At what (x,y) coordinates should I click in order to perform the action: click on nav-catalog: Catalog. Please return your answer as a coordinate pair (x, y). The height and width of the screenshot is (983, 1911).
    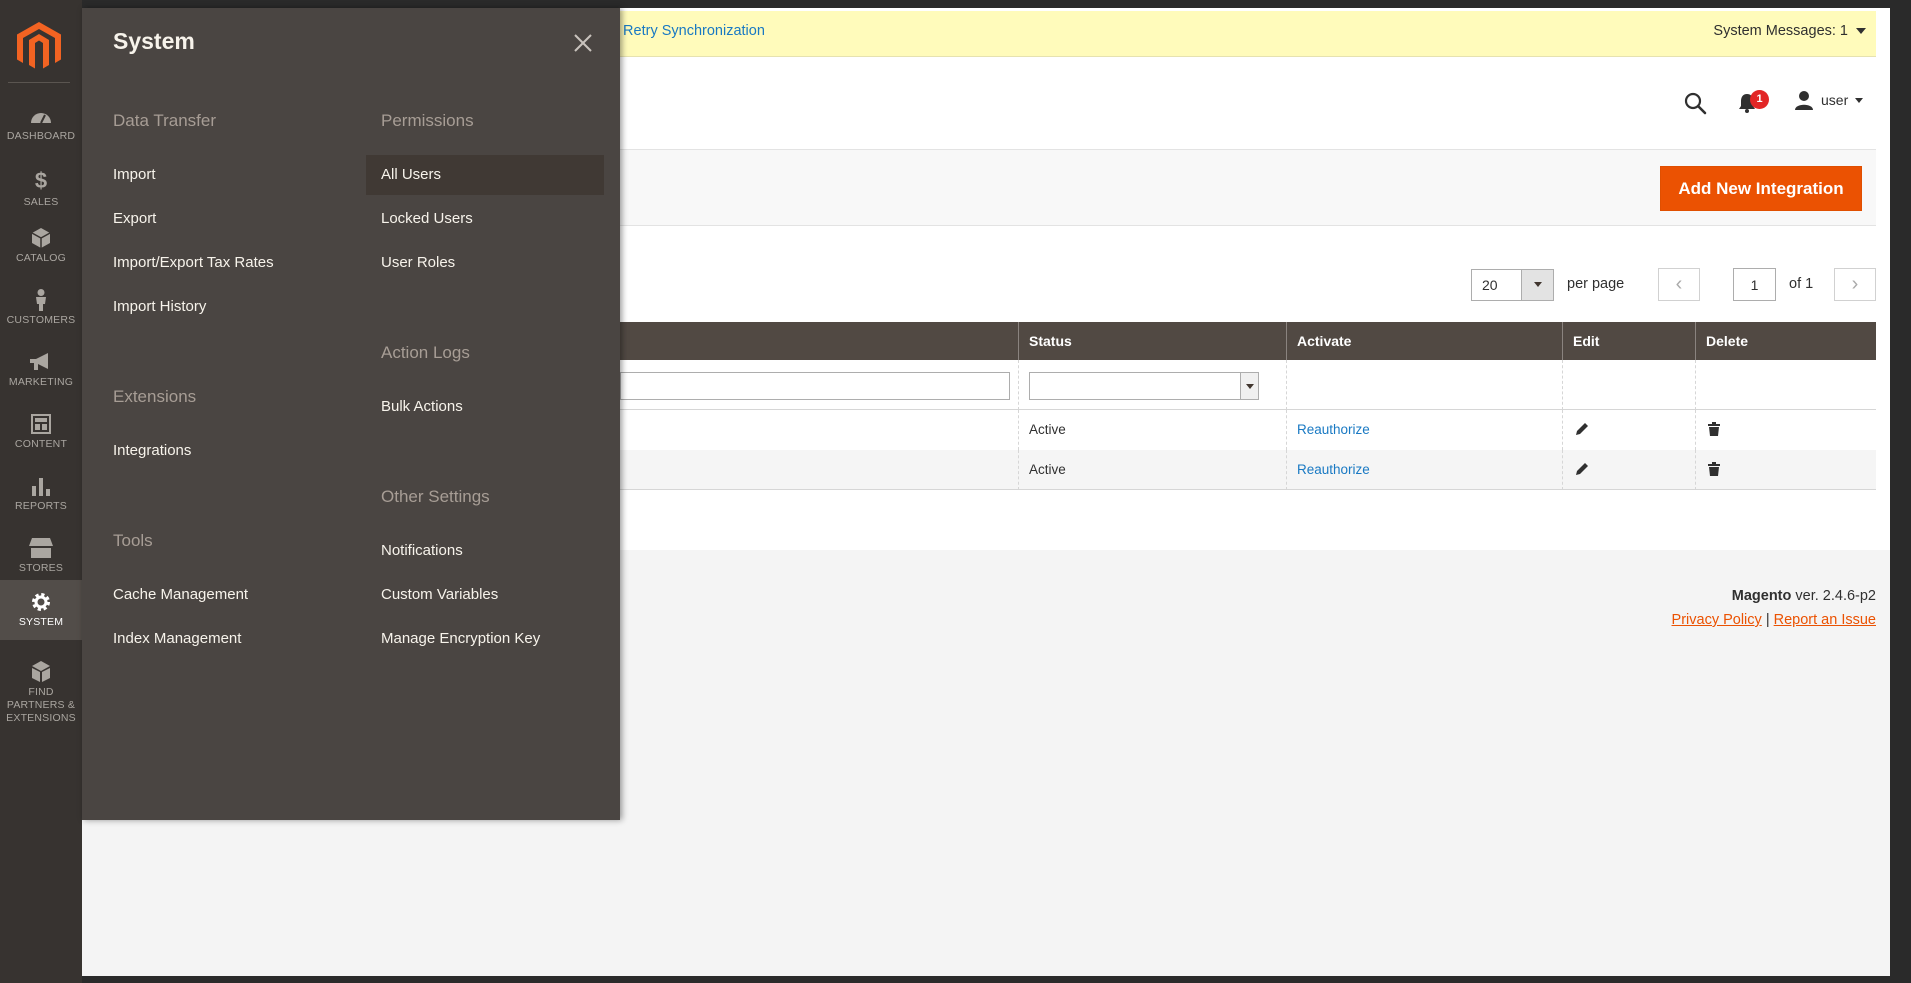
    Looking at the image, I should click on (41, 247).